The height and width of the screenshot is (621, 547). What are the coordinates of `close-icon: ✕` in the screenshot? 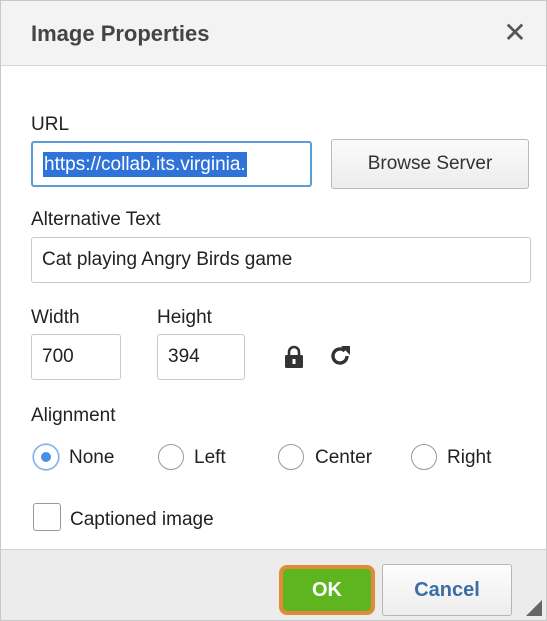 It's located at (515, 32).